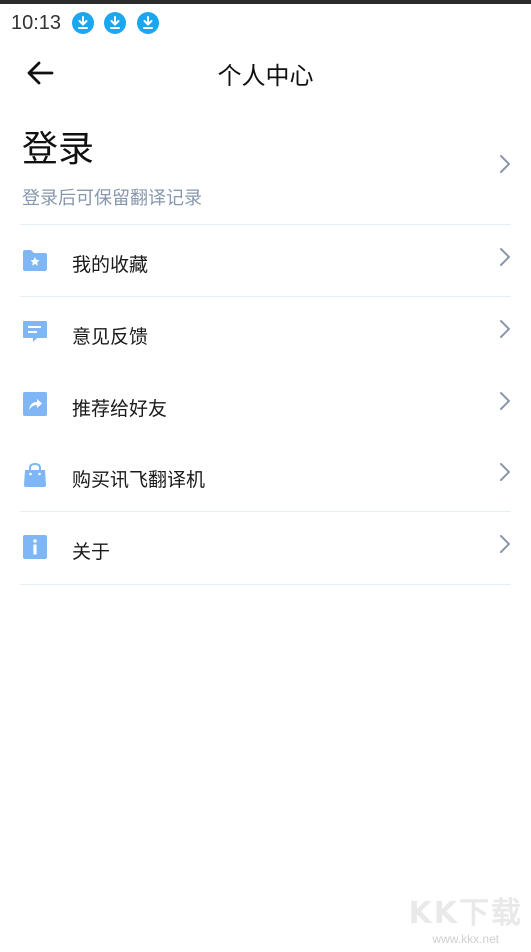  Describe the element at coordinates (91, 552) in the screenshot. I see `menu-item-label: 关于` at that location.